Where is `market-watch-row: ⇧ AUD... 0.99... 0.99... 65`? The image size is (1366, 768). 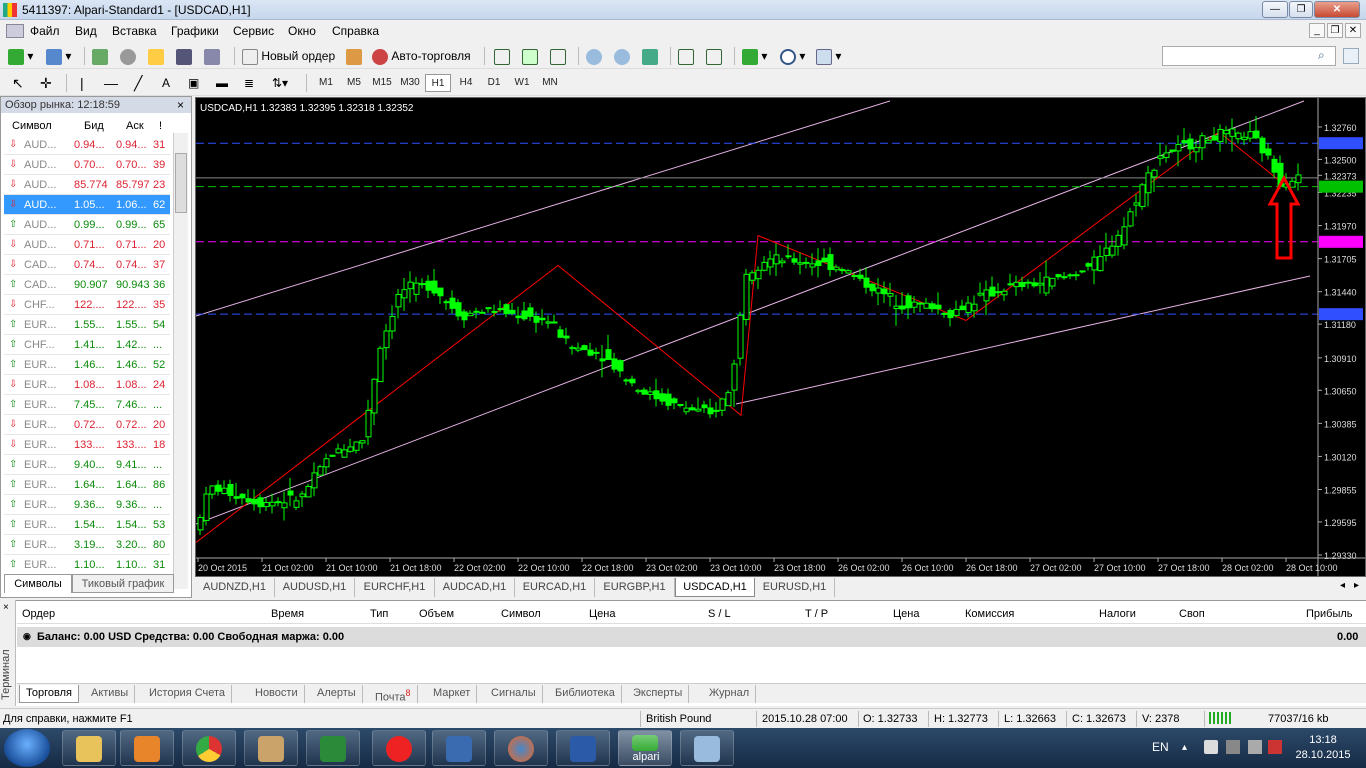
market-watch-row: ⇧ AUD... 0.99... 0.99... 65 is located at coordinates (87, 225).